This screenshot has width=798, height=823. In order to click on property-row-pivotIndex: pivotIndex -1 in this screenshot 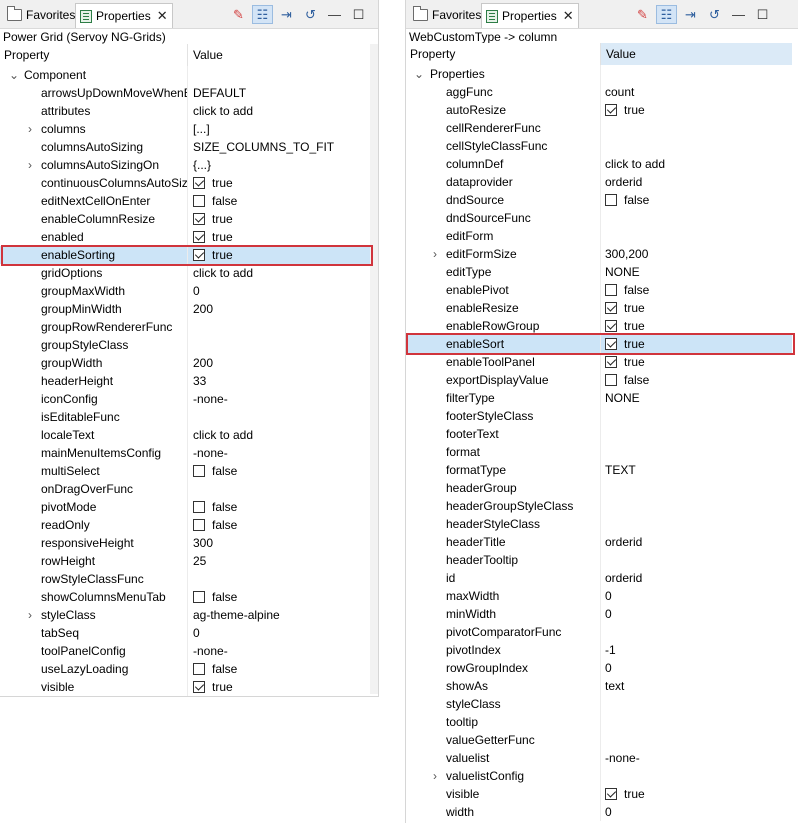, I will do `click(599, 650)`.